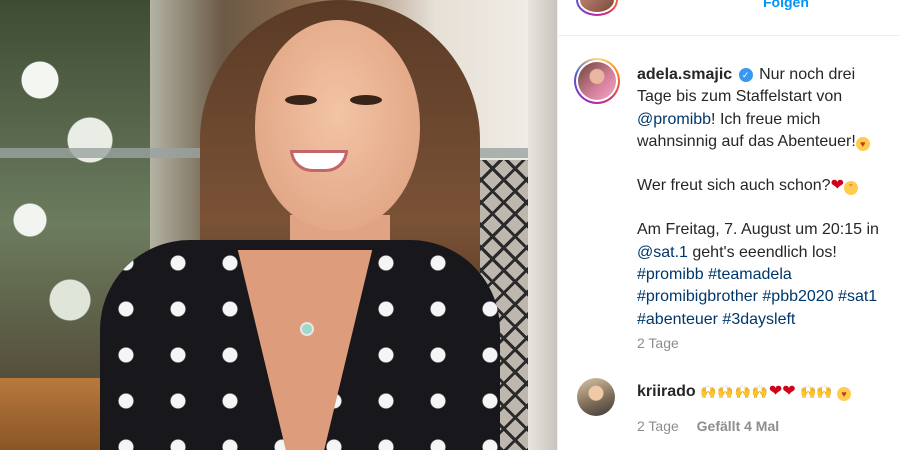  What do you see at coordinates (816, 391) in the screenshot?
I see `raising-hands-light-emoji: 🙌🙌` at bounding box center [816, 391].